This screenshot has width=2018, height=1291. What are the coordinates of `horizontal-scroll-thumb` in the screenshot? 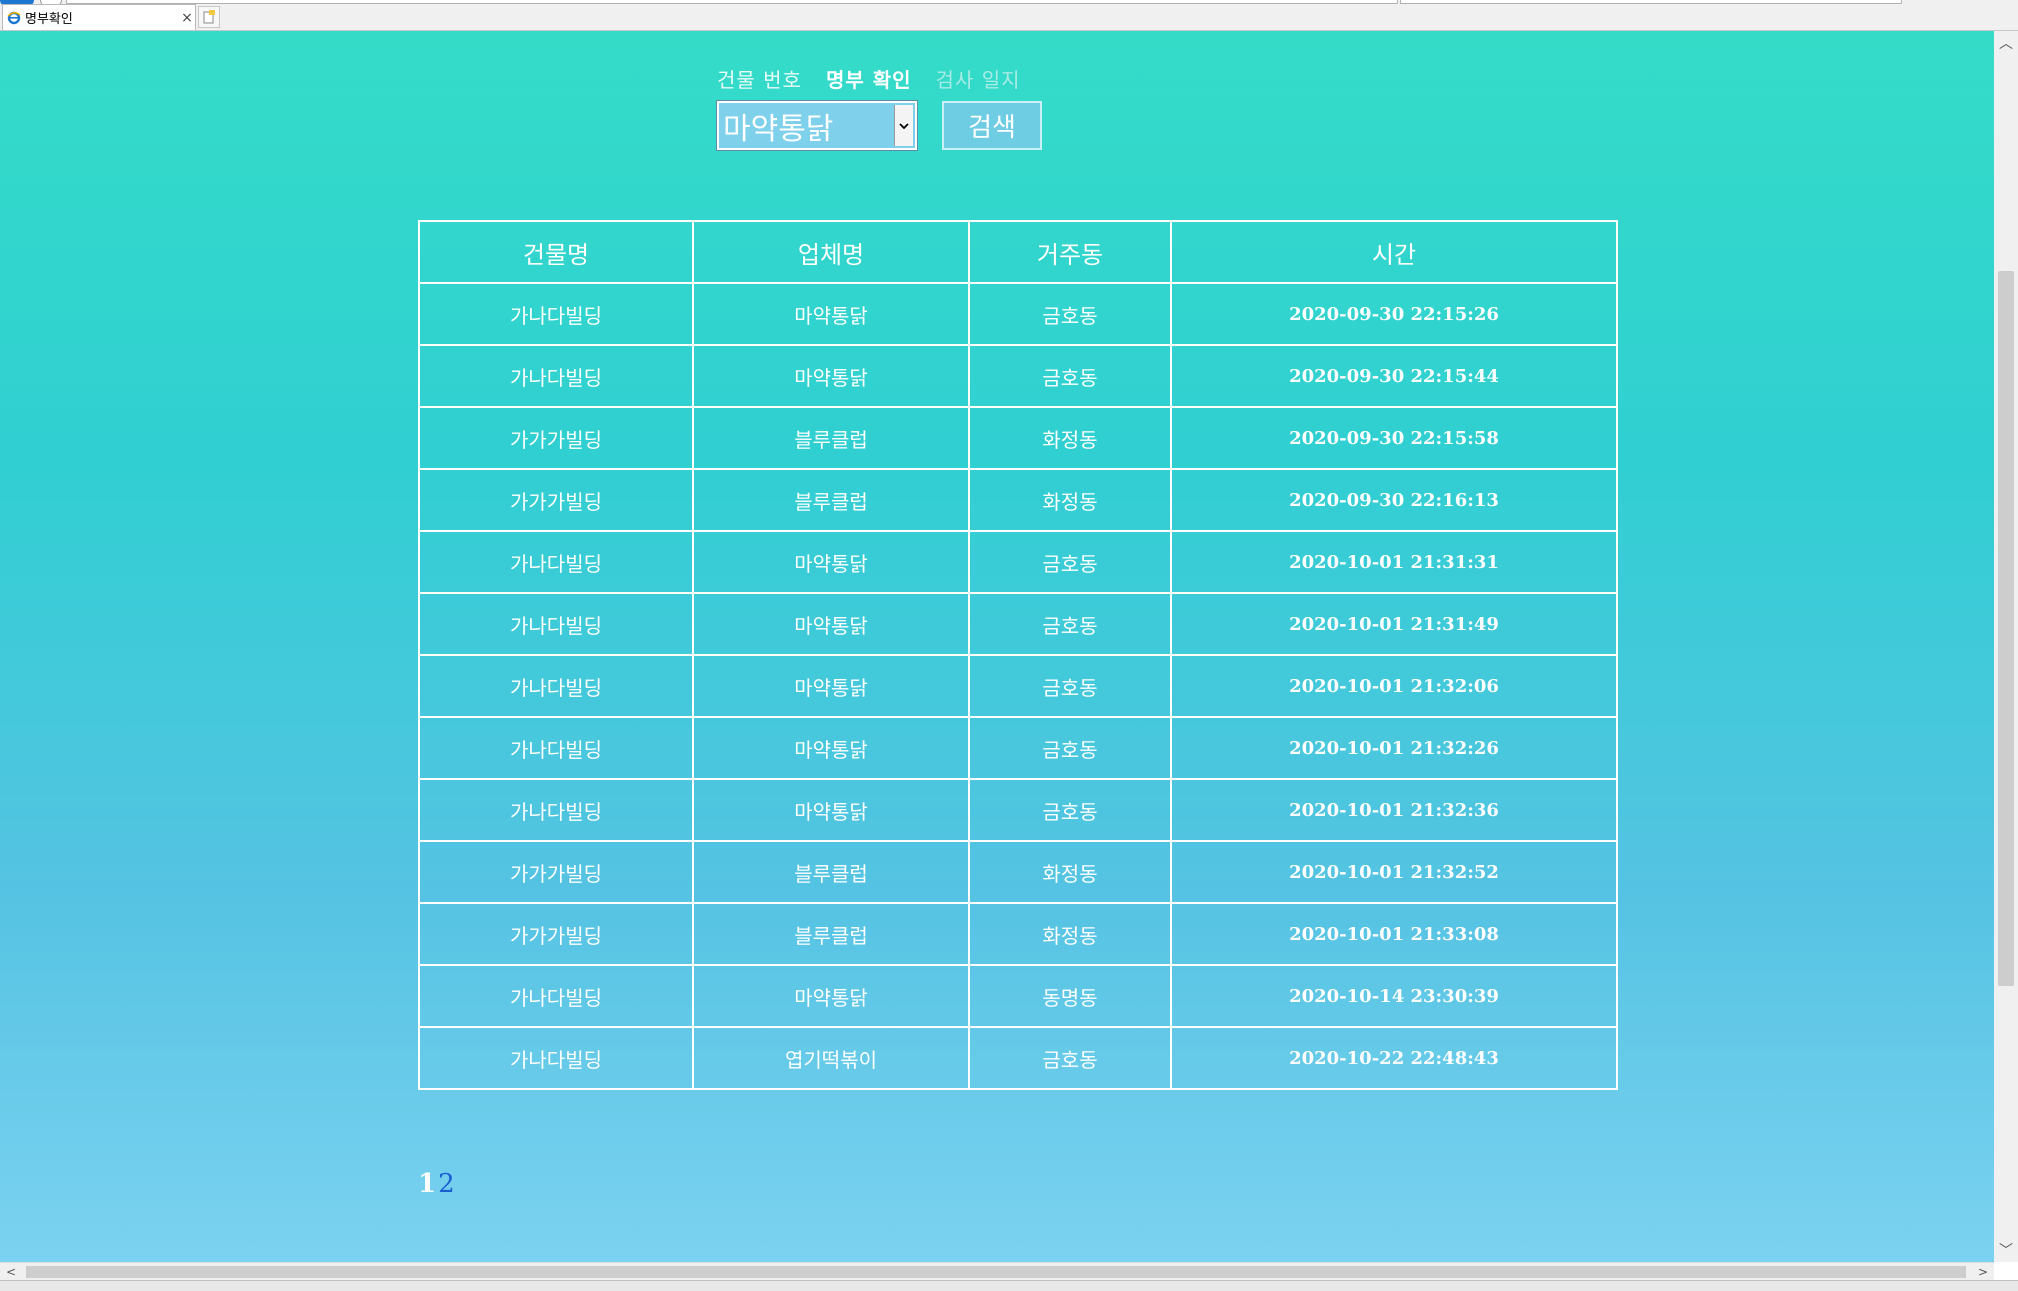 It's located at (996, 1272).